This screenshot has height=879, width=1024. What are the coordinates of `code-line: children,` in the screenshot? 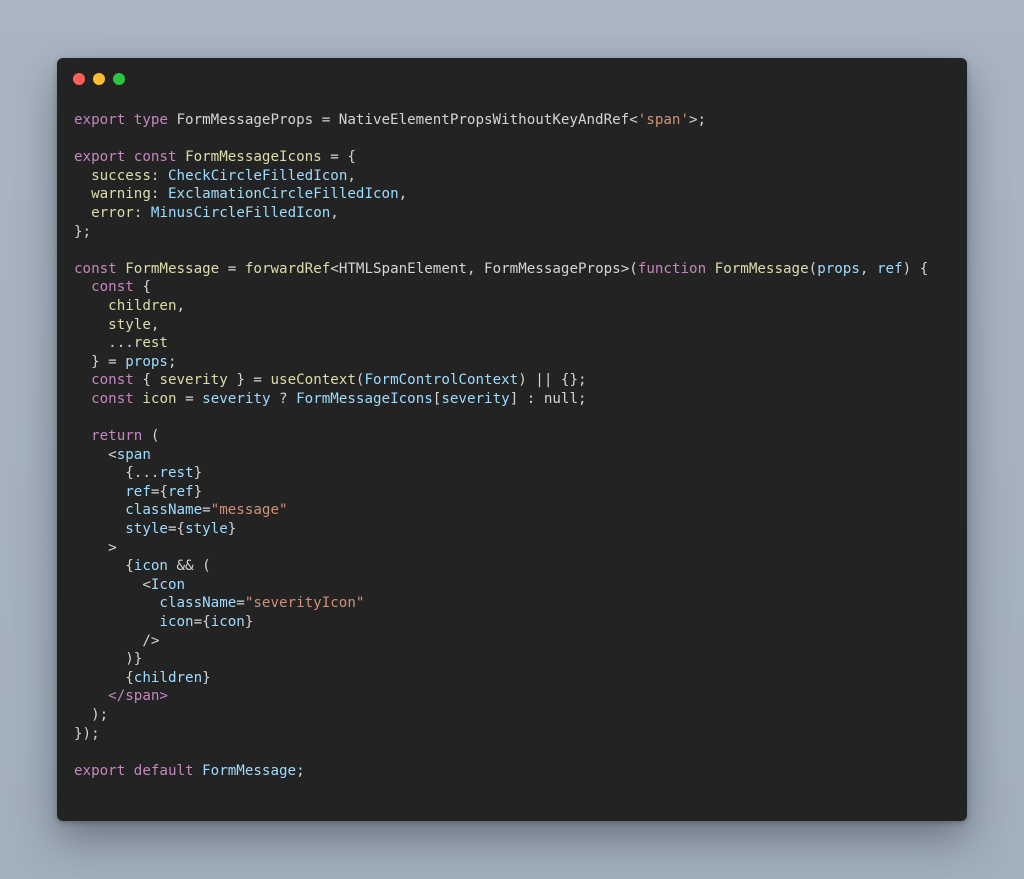 It's located at (501, 306).